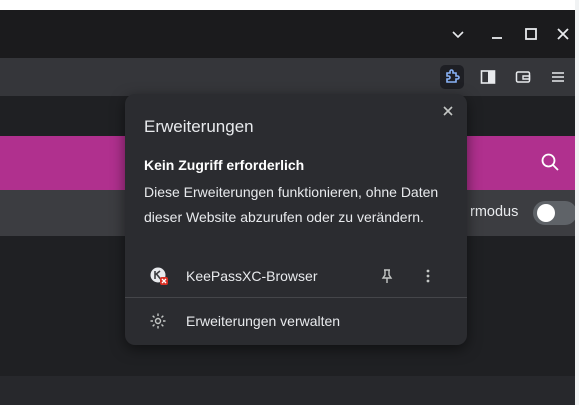  I want to click on mode-toggle, so click(555, 213).